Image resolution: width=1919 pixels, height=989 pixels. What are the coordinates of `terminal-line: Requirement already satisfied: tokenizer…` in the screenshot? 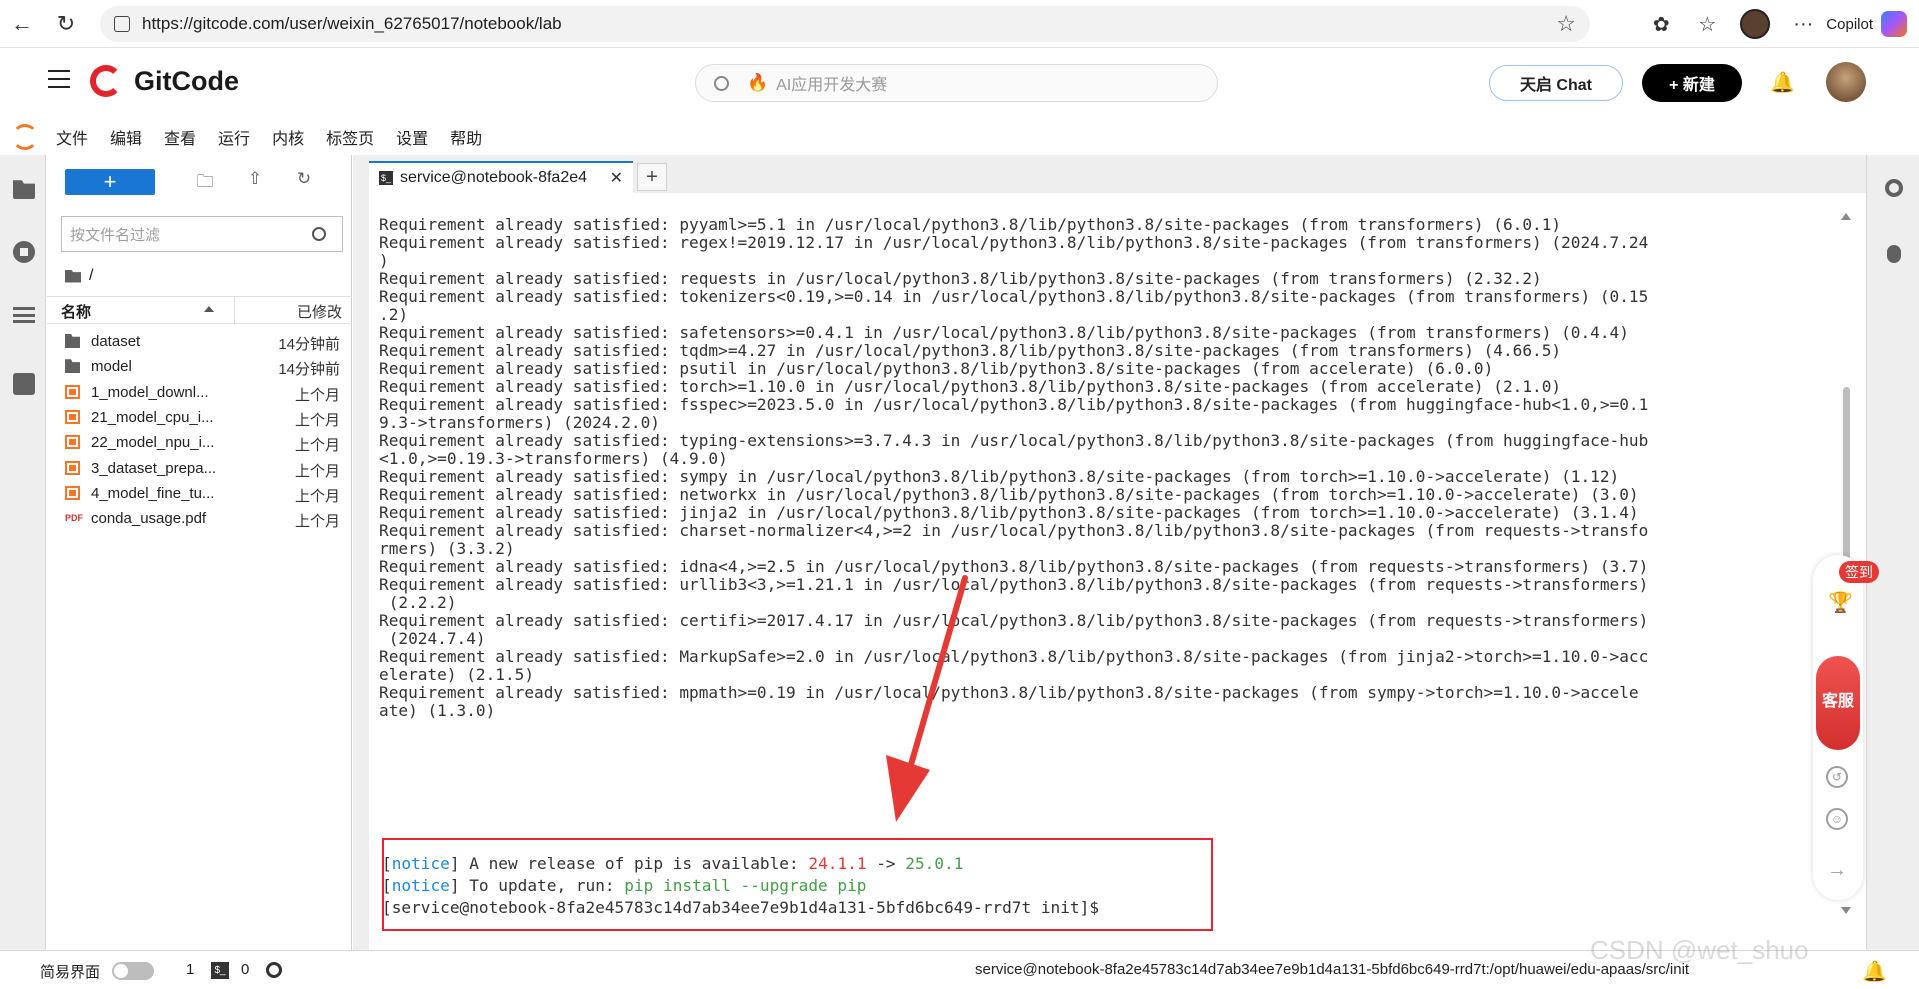 It's located at (1014, 296).